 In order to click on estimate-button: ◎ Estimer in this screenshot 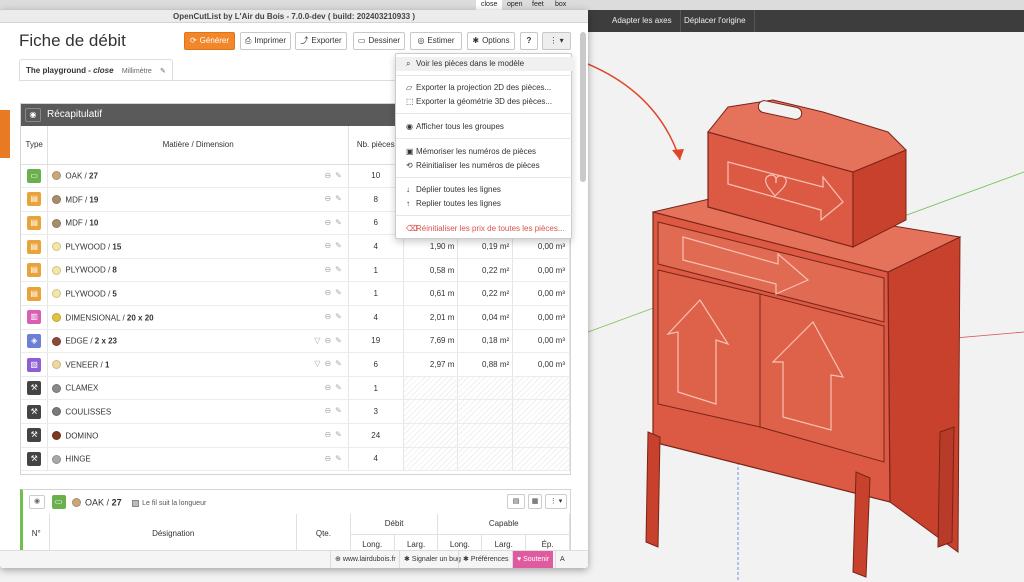, I will do `click(436, 41)`.